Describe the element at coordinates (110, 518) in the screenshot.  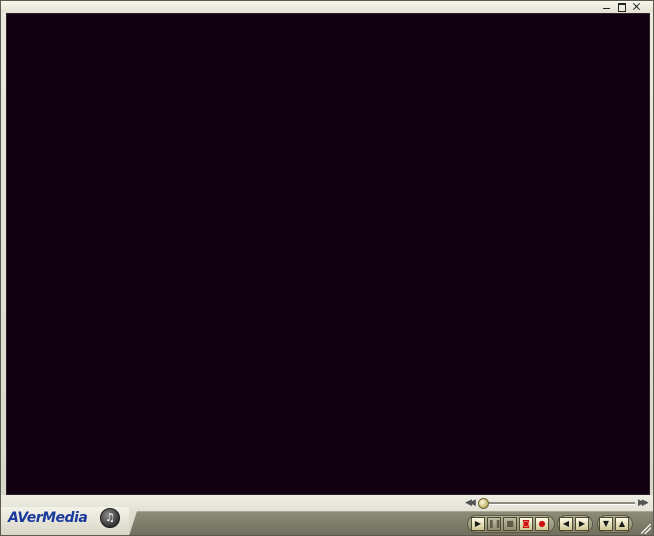
I see `audio-icon: ♫` at that location.